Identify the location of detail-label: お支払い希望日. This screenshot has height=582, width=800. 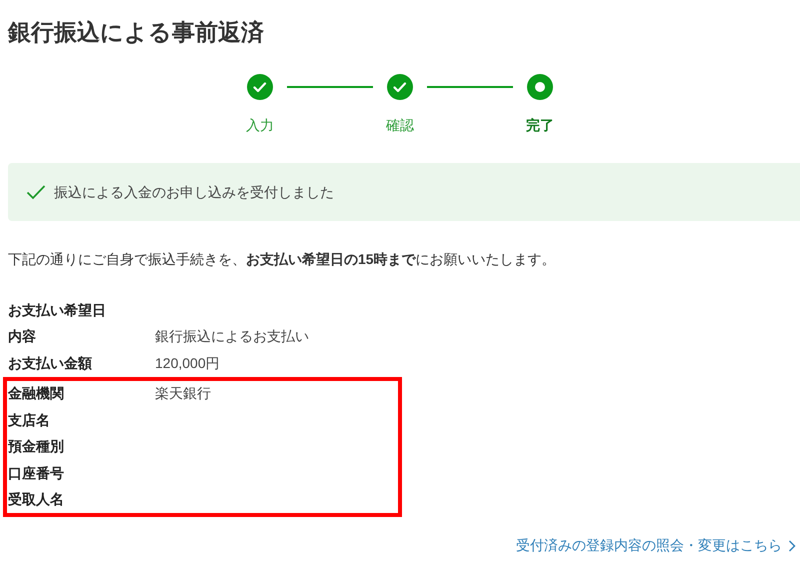
(57, 310).